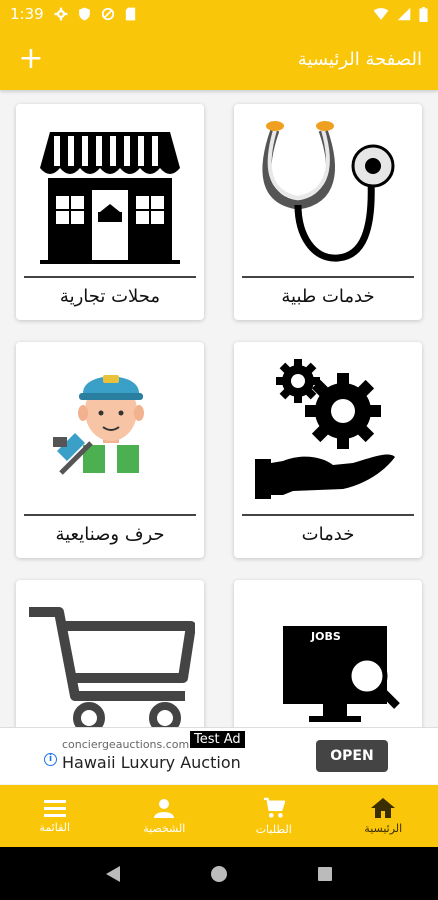 Image resolution: width=438 pixels, height=900 pixels. What do you see at coordinates (423, 14) in the screenshot?
I see `battery-icon` at bounding box center [423, 14].